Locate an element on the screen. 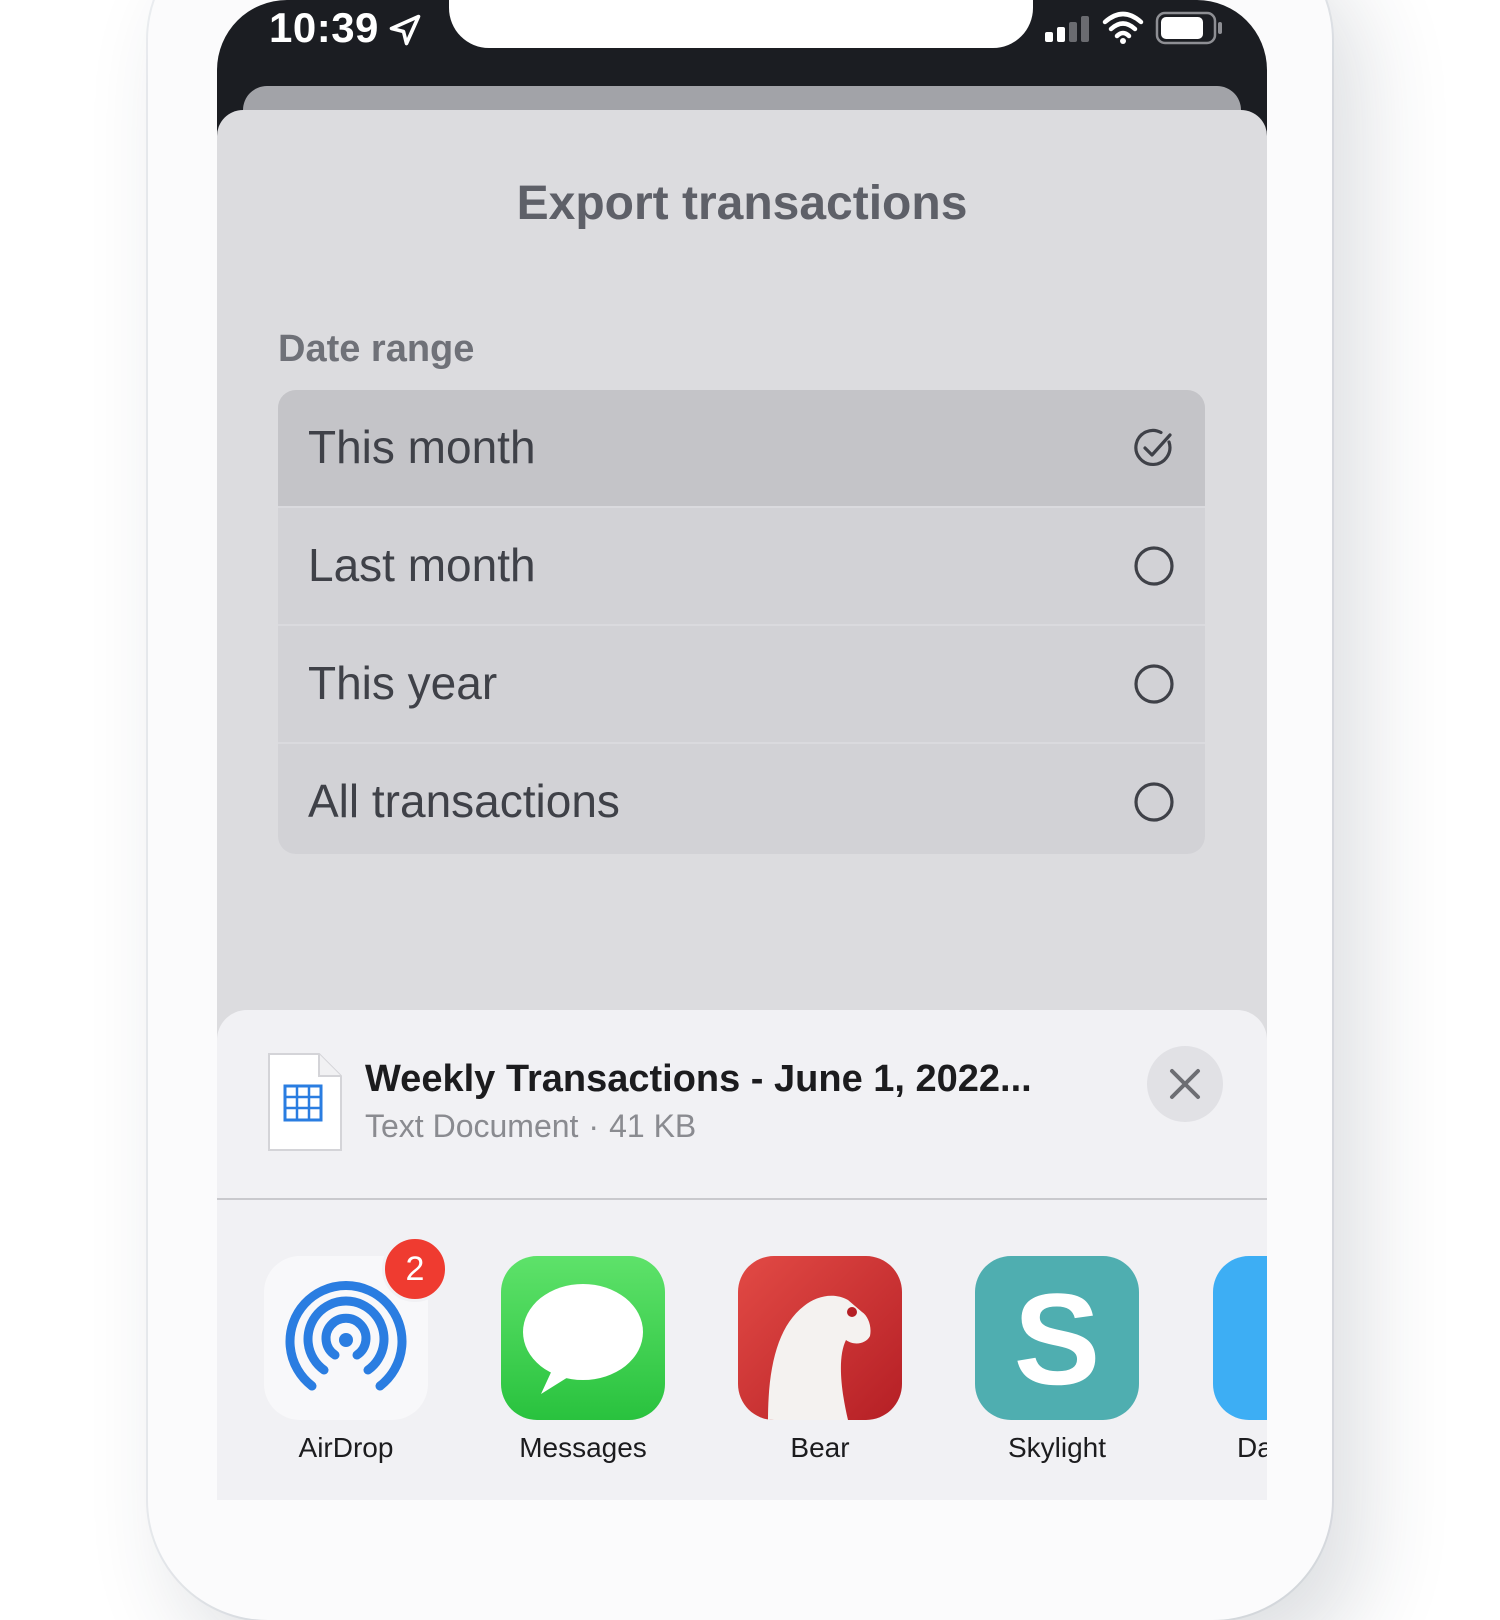 The width and height of the screenshot is (1500, 1620). app-label: AirDrop is located at coordinates (346, 1447).